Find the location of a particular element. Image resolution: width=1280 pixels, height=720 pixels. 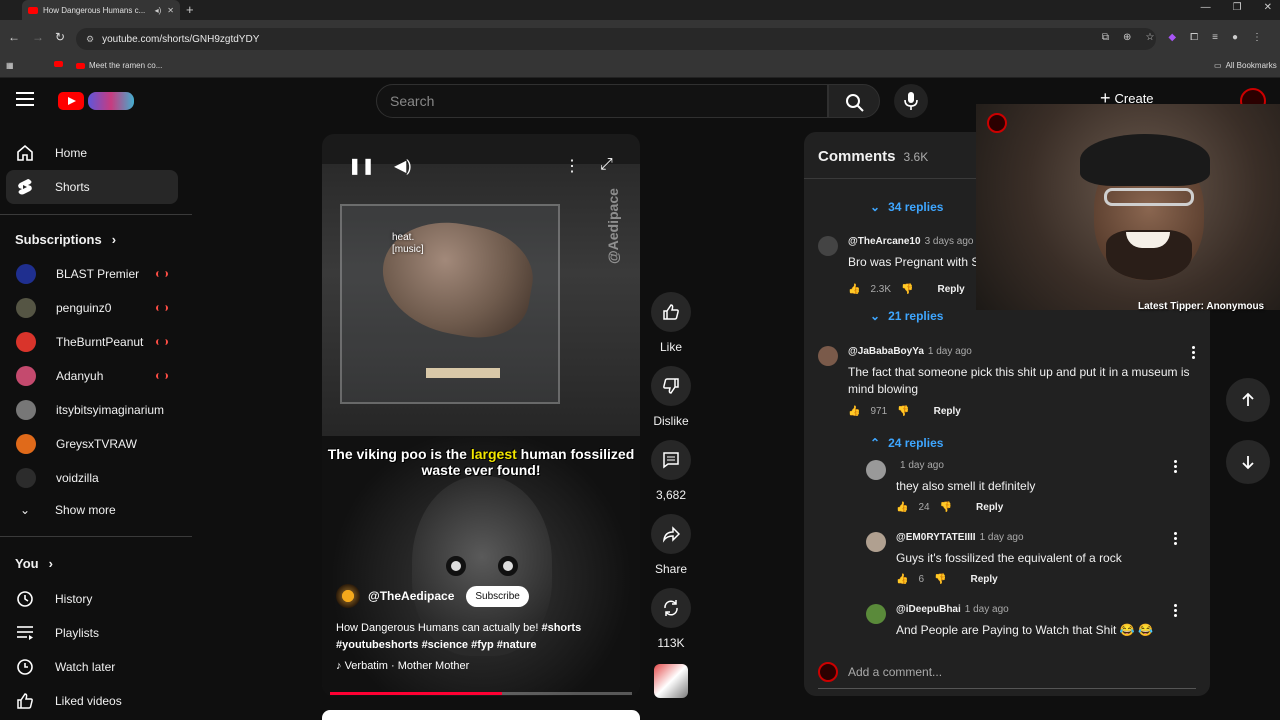

channel-name: @TheAedipace is located at coordinates (411, 596).